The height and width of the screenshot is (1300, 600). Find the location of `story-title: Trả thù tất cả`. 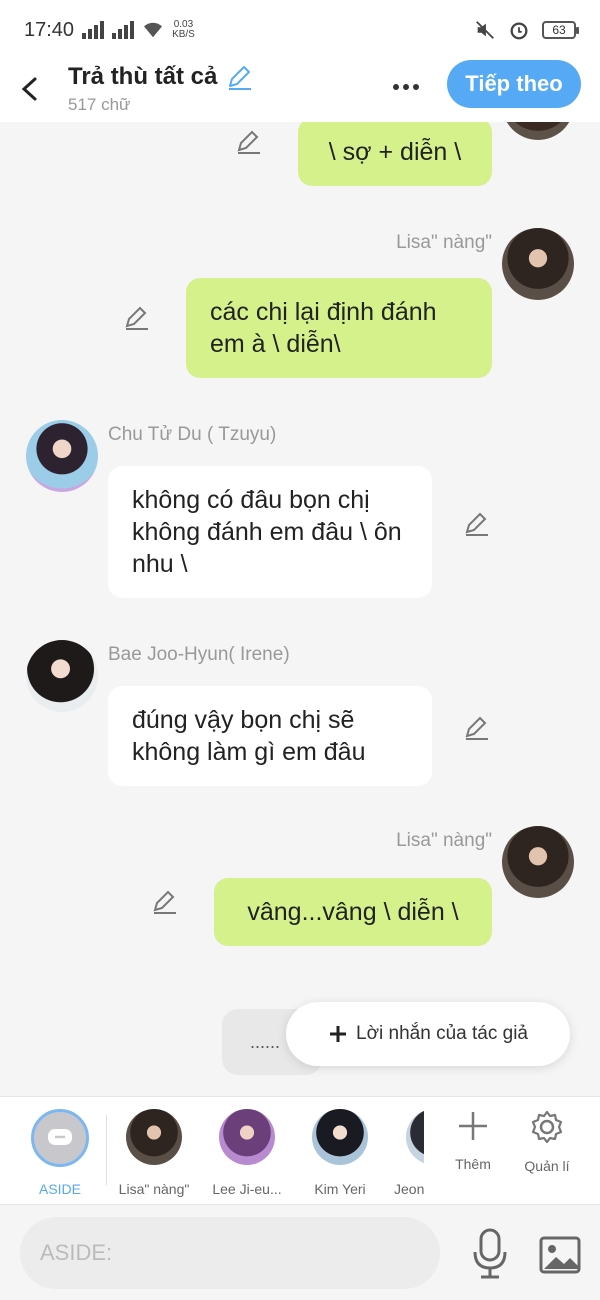

story-title: Trả thù tất cả is located at coordinates (143, 76).